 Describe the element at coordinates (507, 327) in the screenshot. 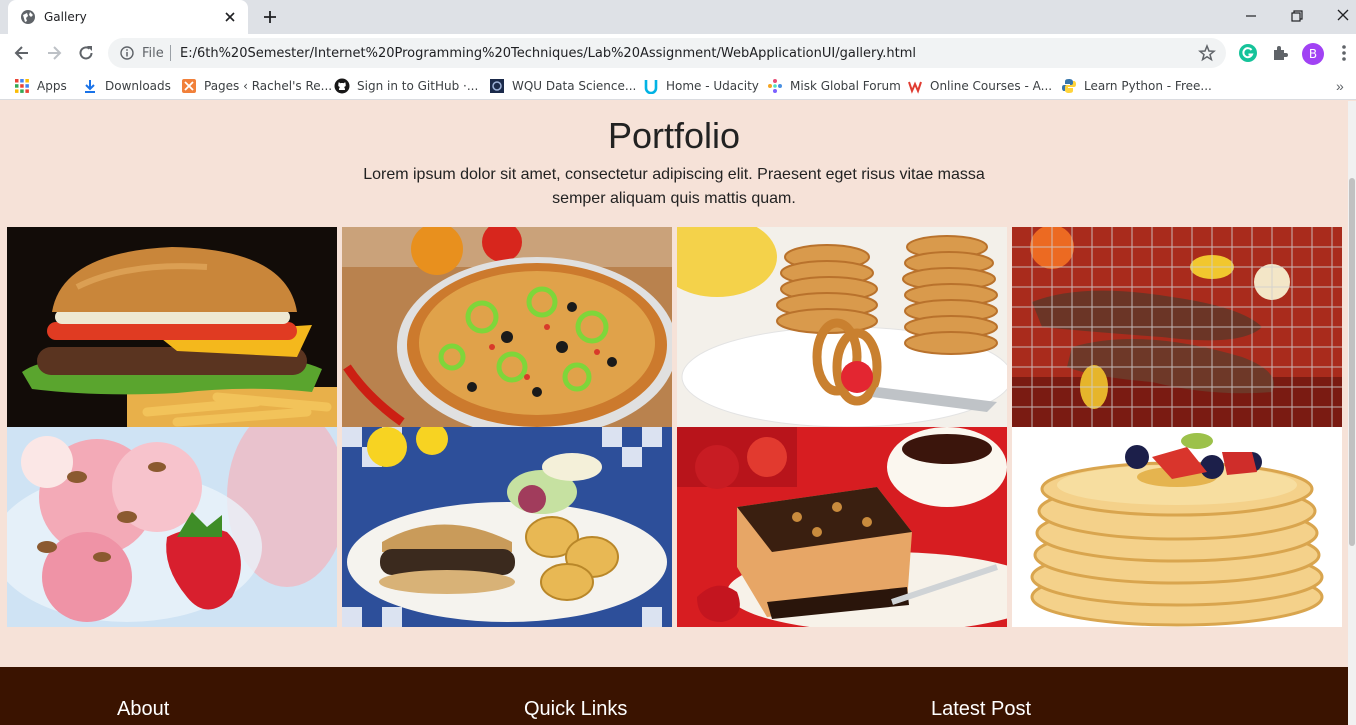

I see `gallery-image-pizza` at that location.